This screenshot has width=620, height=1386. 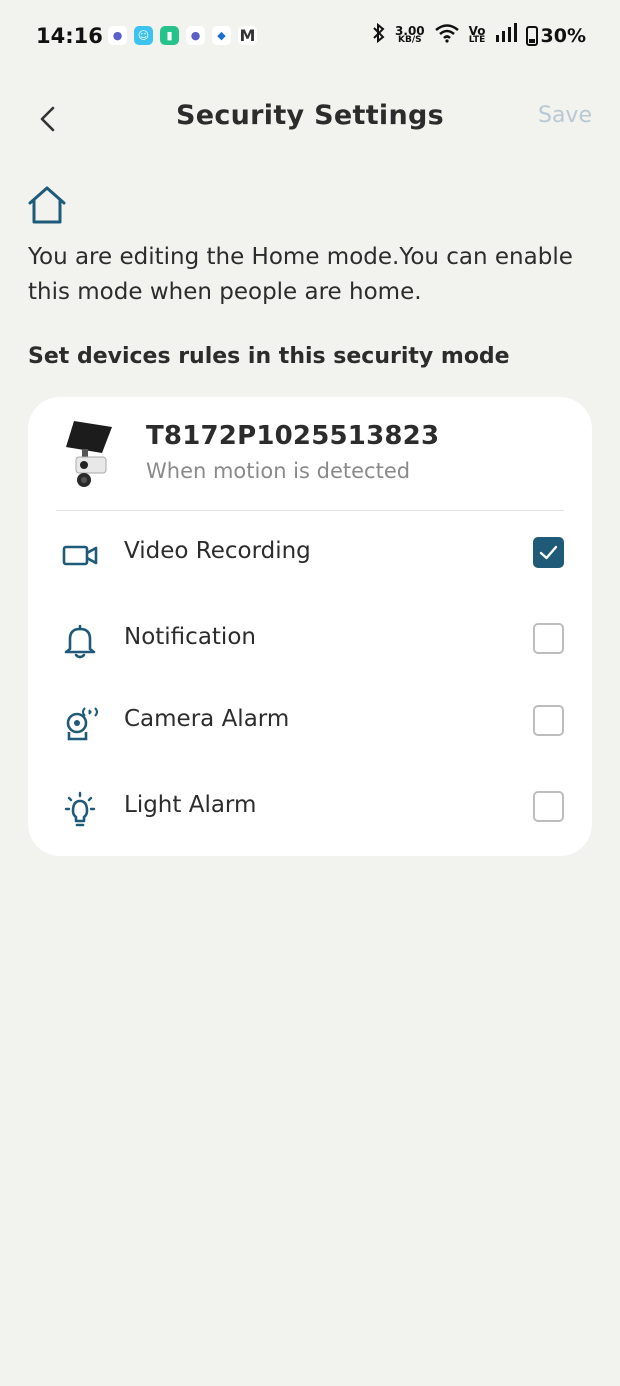 What do you see at coordinates (89, 454) in the screenshot?
I see `device-thumbnail` at bounding box center [89, 454].